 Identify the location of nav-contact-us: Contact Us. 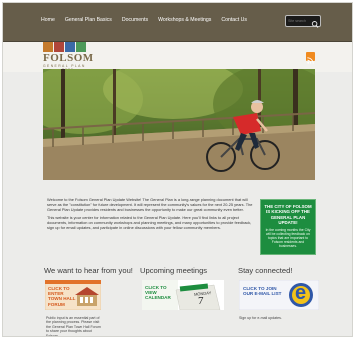
(234, 20).